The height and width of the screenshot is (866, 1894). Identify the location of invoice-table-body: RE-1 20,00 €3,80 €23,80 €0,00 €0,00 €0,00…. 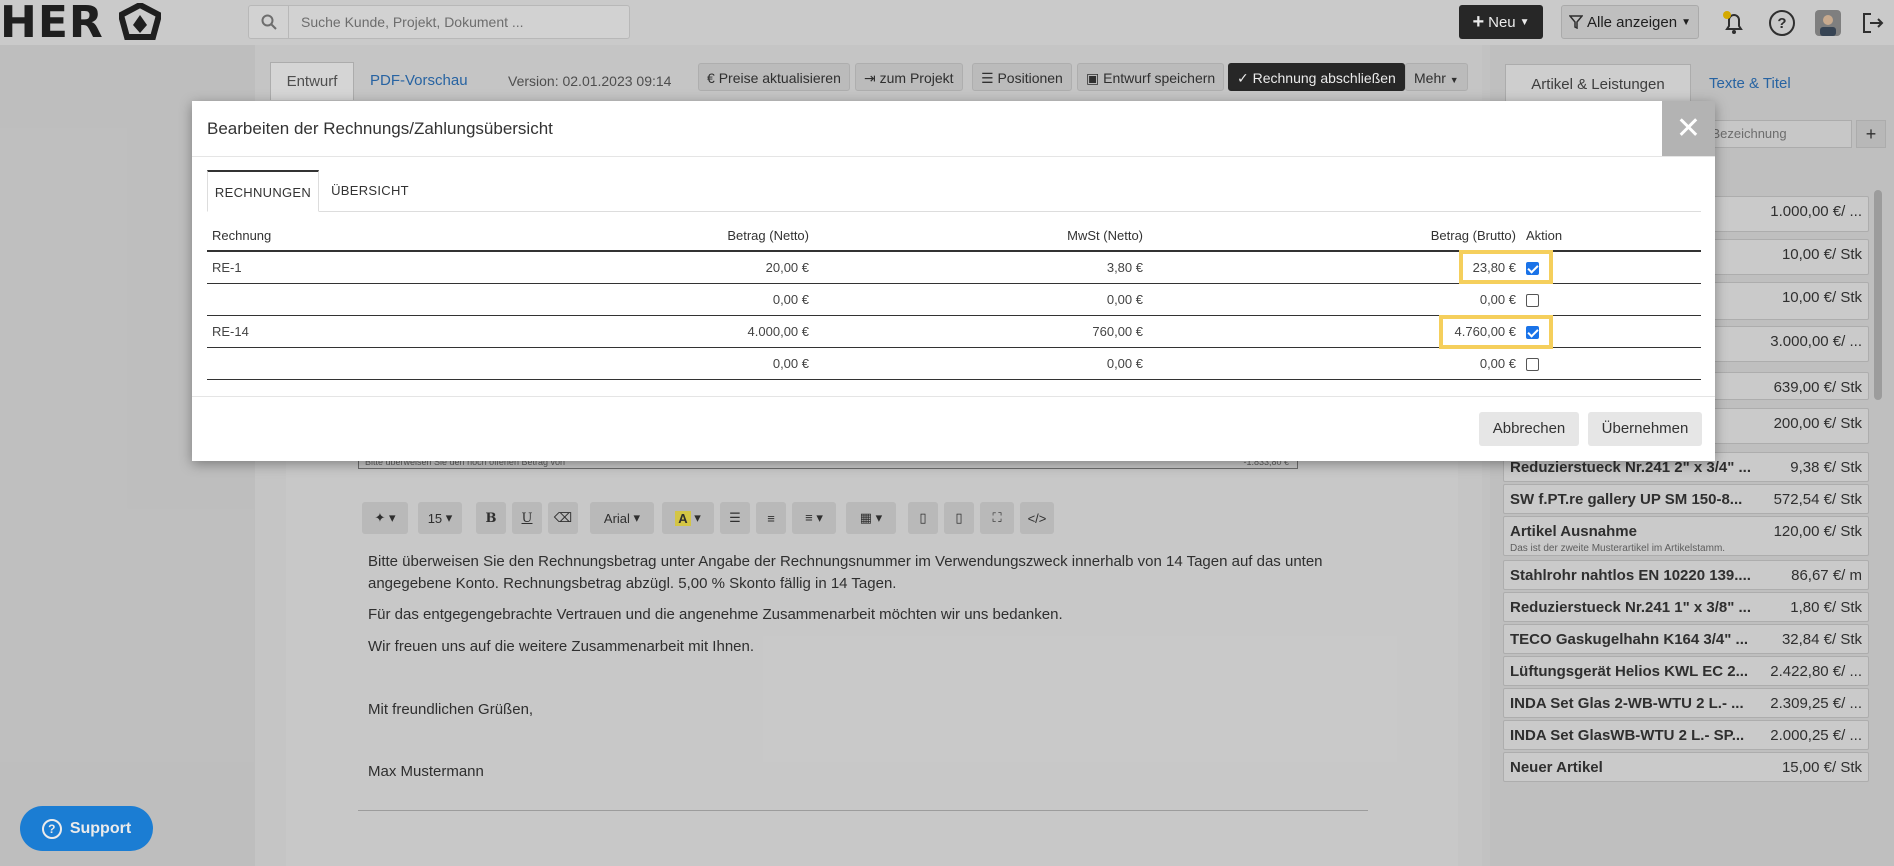
(954, 315).